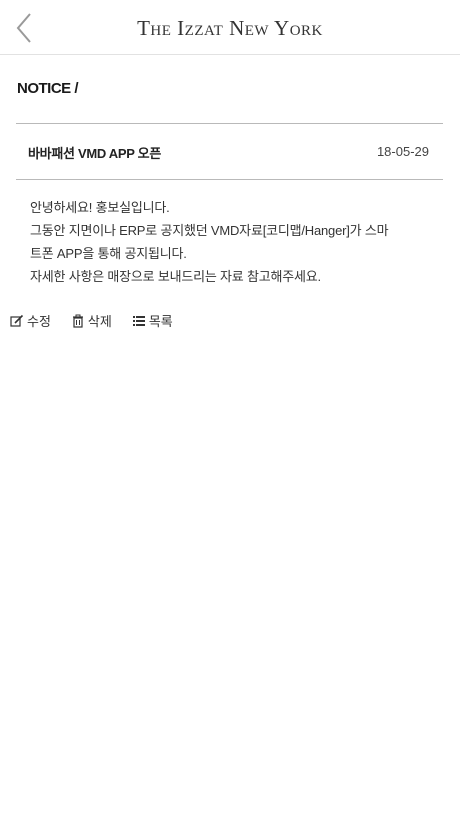 This screenshot has height=818, width=460. Describe the element at coordinates (229, 151) in the screenshot. I see `notice-header: 바바패션 VMD APP 오픈 18-05-29` at that location.